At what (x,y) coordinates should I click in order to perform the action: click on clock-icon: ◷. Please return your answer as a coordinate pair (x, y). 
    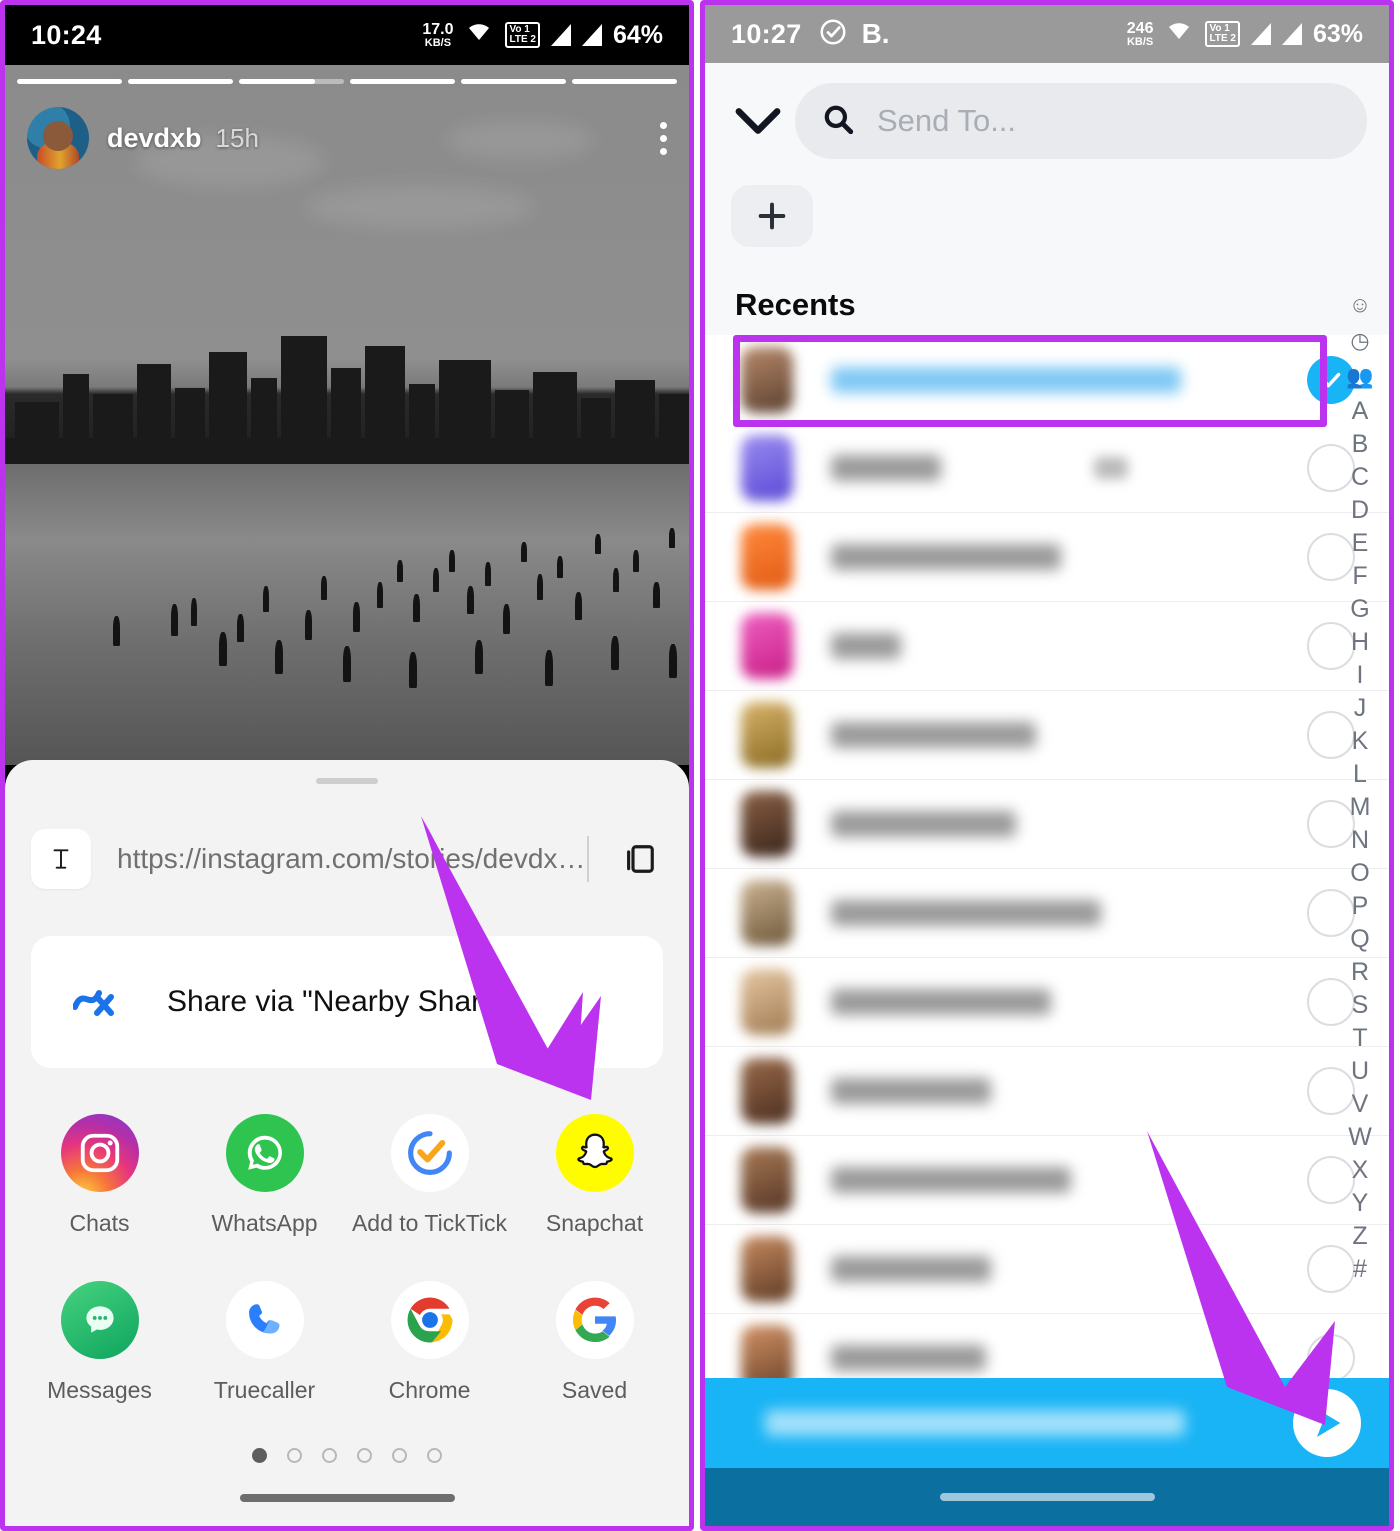
    Looking at the image, I should click on (1359, 341).